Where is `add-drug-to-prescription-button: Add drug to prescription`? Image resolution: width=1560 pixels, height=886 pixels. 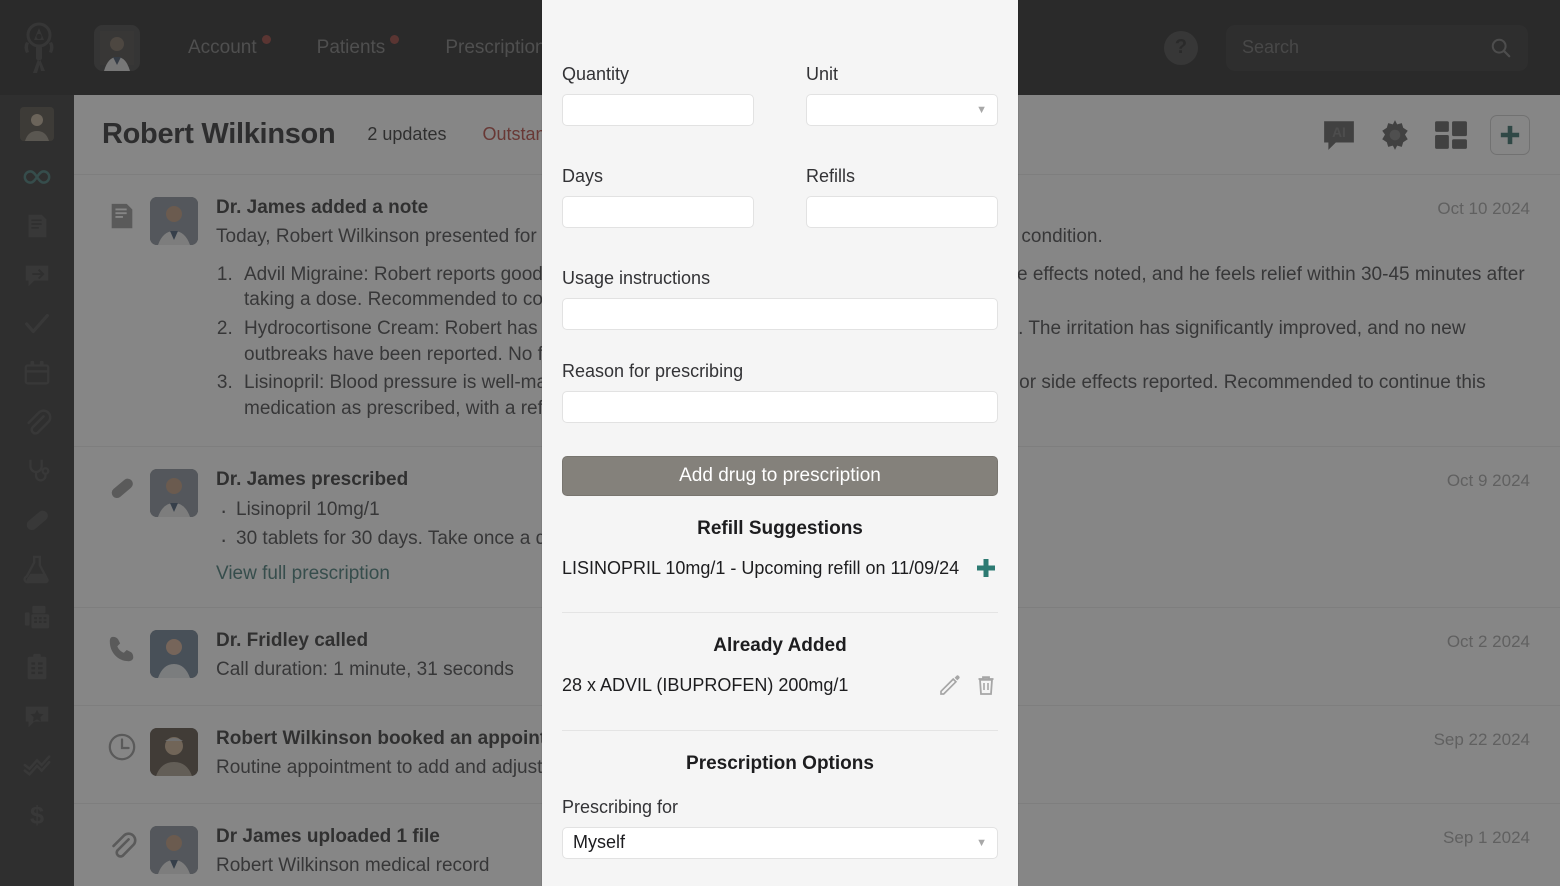
add-drug-to-prescription-button: Add drug to prescription is located at coordinates (780, 476).